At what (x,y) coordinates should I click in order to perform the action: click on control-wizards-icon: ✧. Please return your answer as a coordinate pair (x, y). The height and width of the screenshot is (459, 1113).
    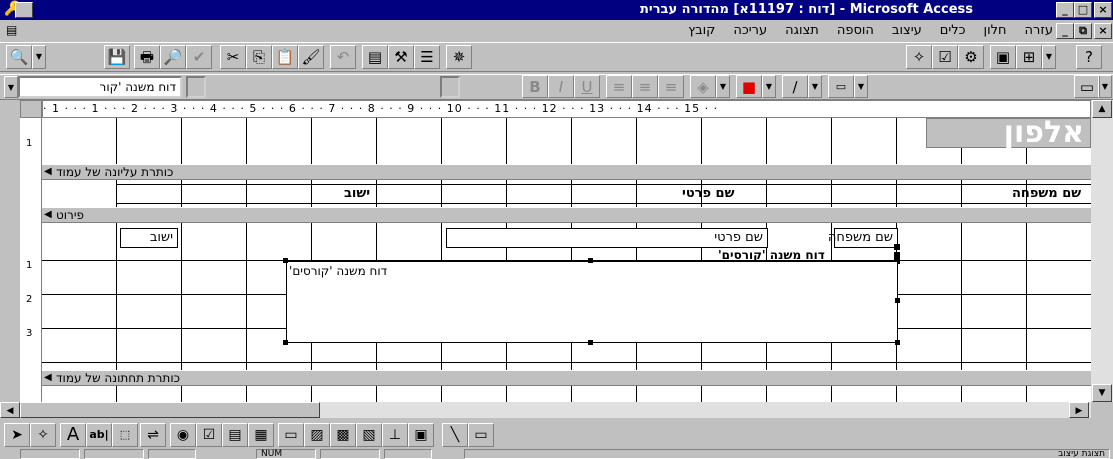
    Looking at the image, I should click on (43, 435).